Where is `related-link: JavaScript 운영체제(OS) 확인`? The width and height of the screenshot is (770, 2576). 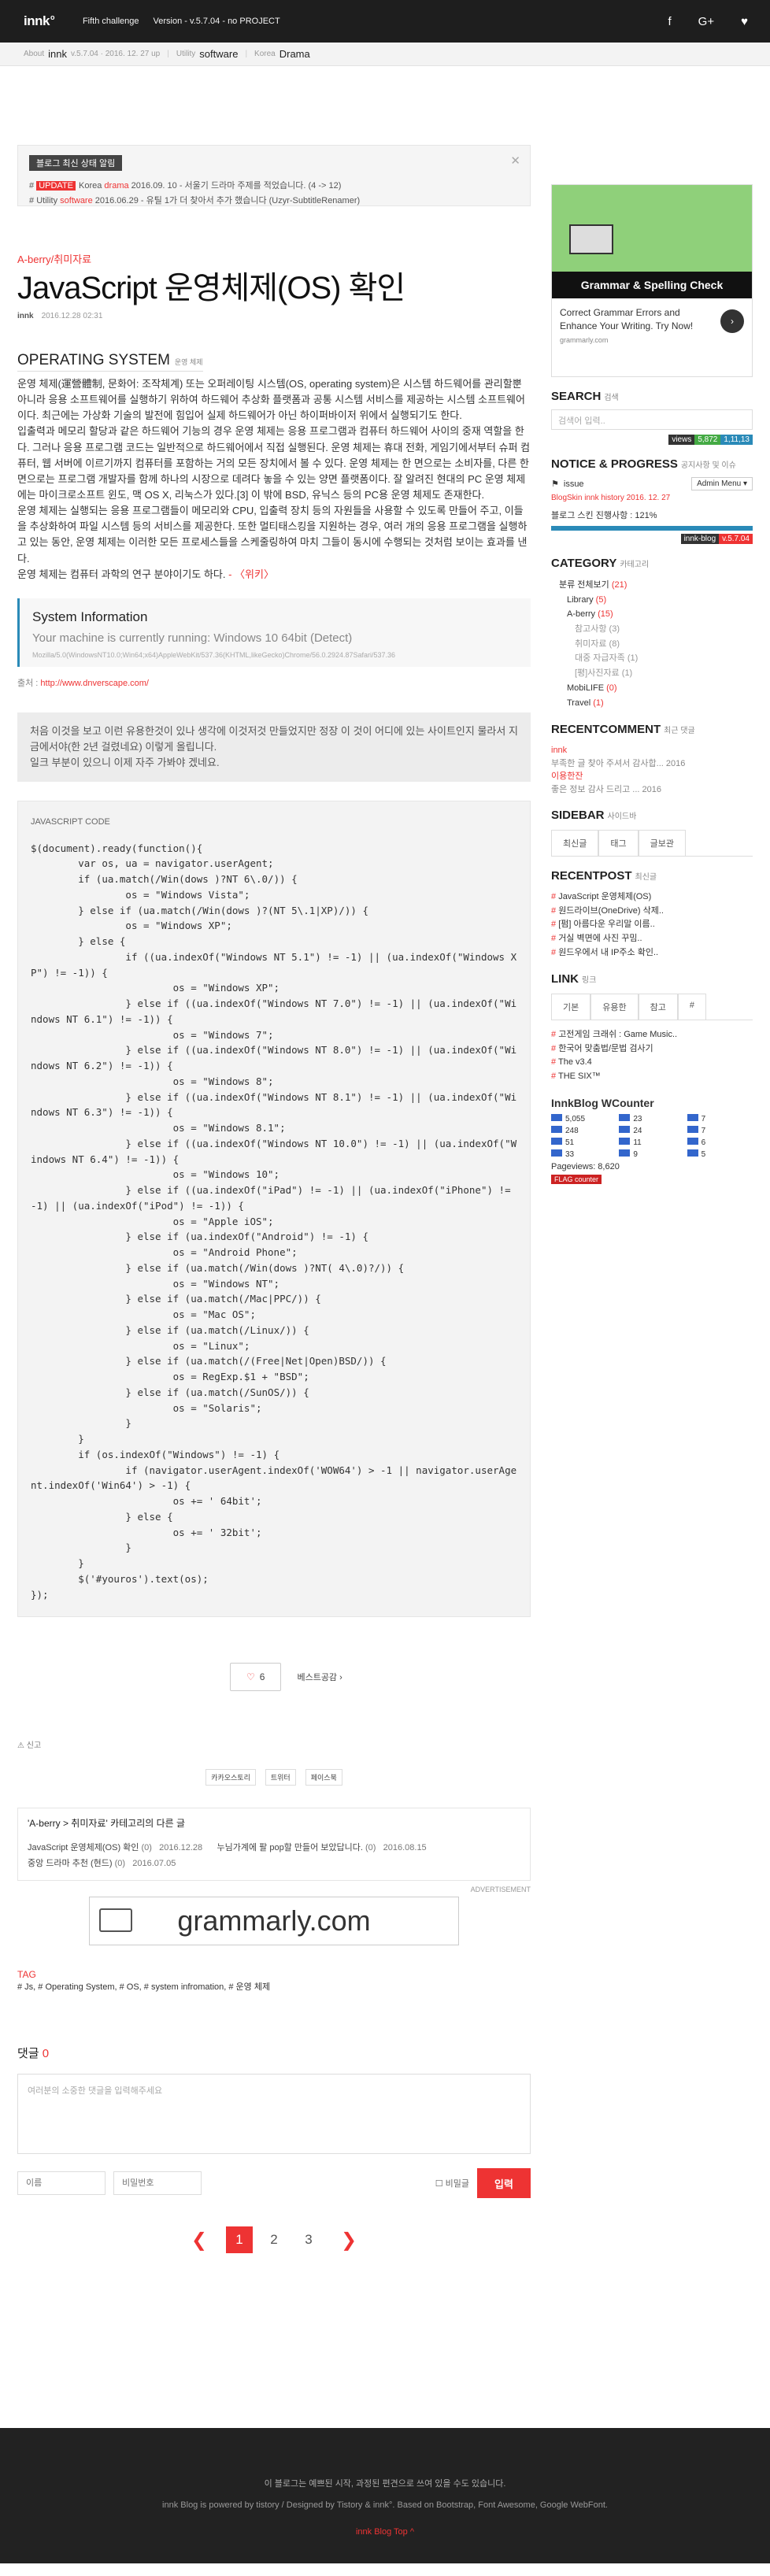 related-link: JavaScript 운영체제(OS) 확인 is located at coordinates (84, 1847).